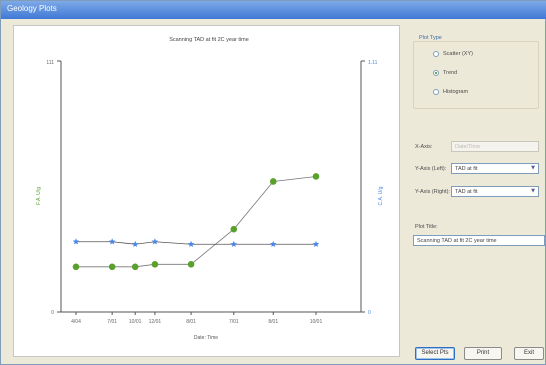 This screenshot has height=365, width=546. I want to click on y-right-label: C.A. U/g, so click(381, 195).